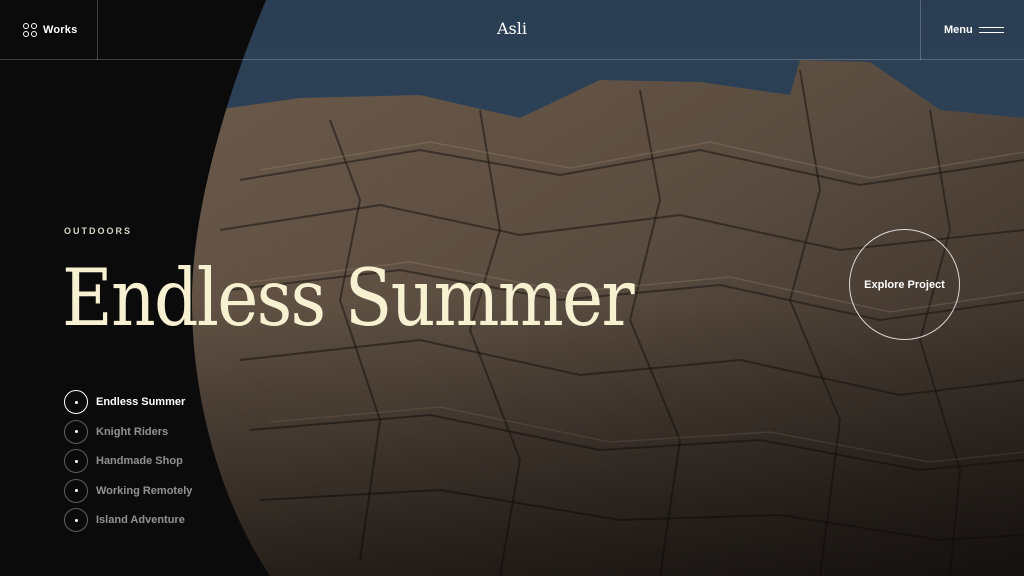 This screenshot has height=576, width=1024. I want to click on project-item-endless-summer: Endless Summer, so click(128, 402).